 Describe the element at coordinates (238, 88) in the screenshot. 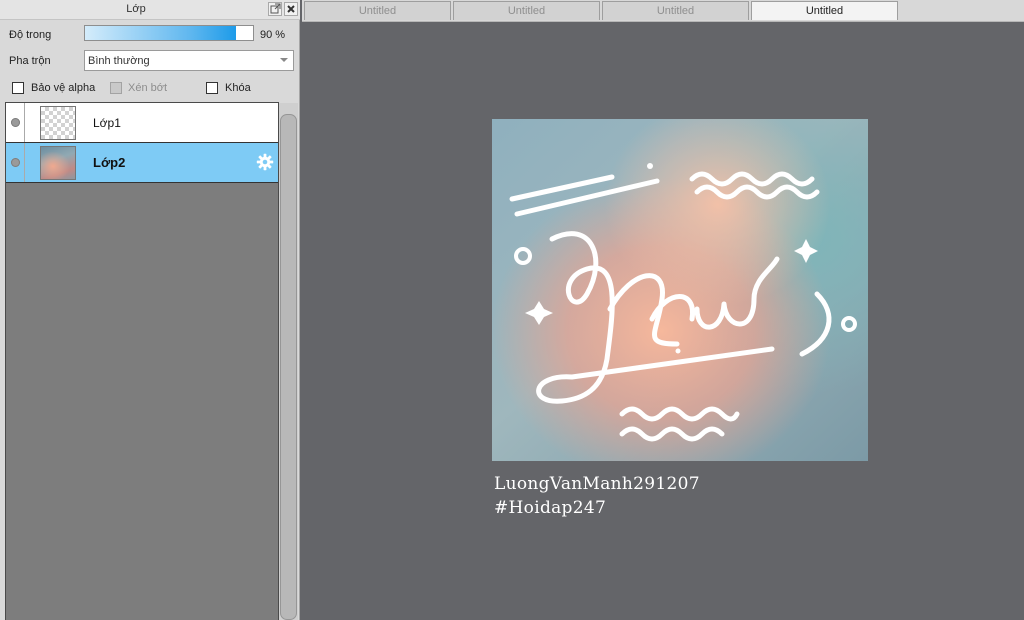

I see `lock-label: Khóa` at that location.